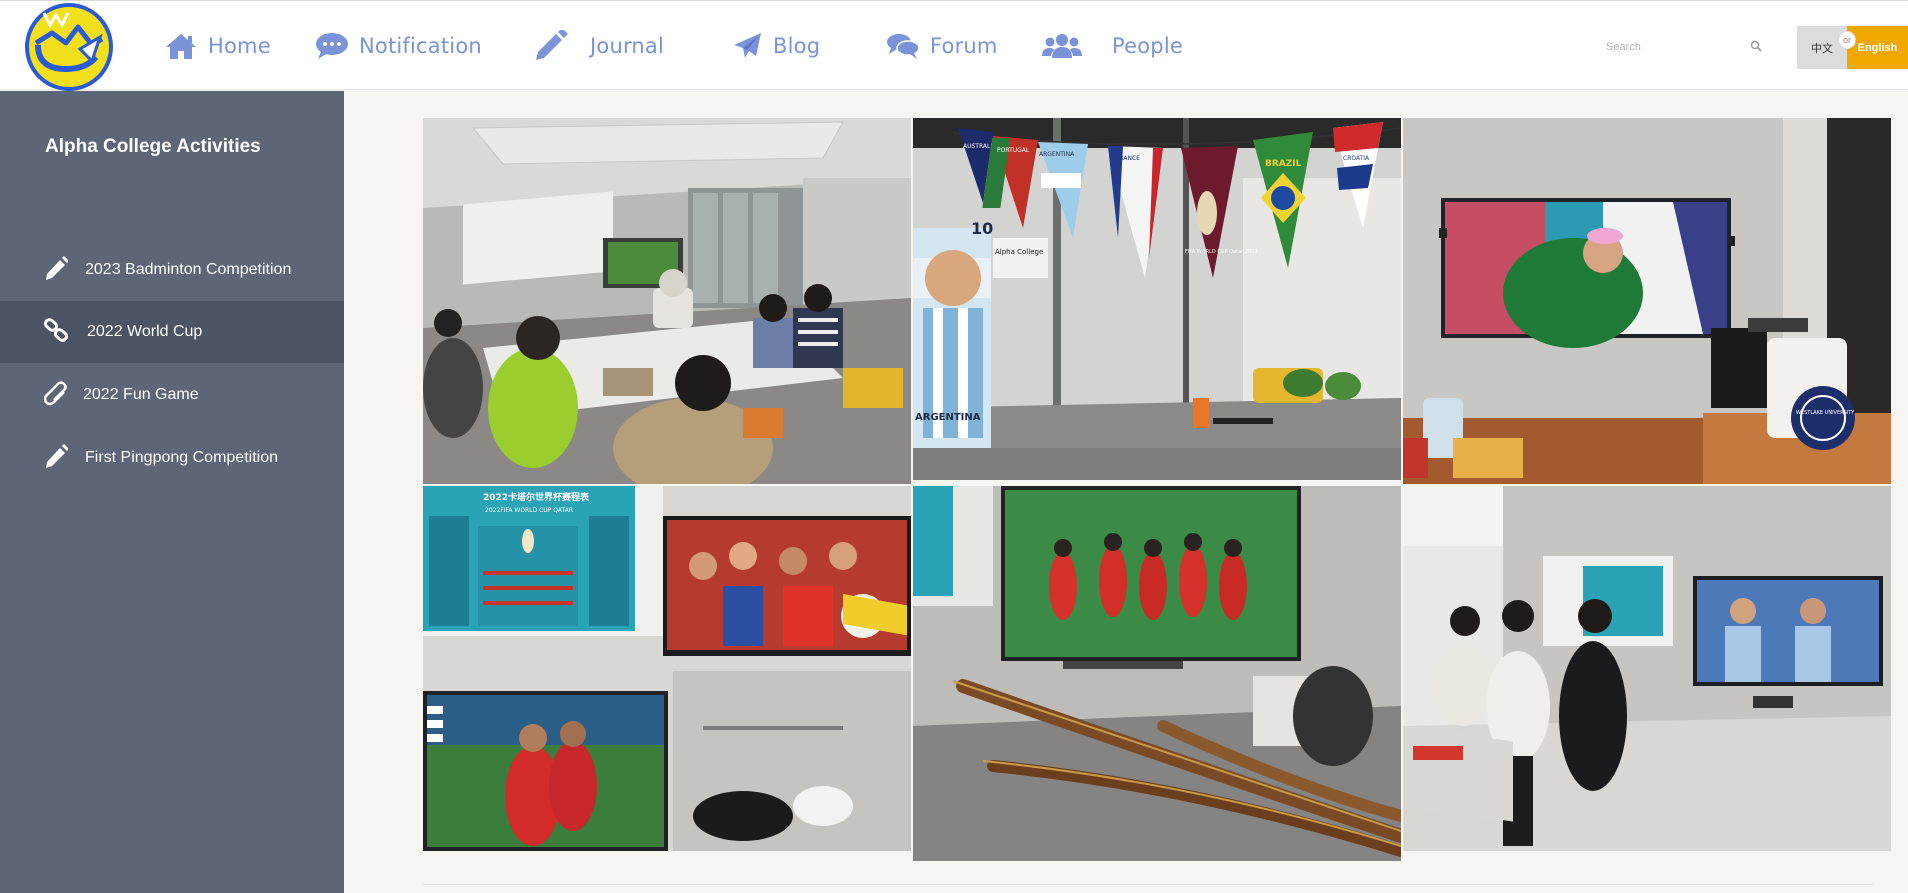 The image size is (1908, 893). Describe the element at coordinates (55, 393) in the screenshot. I see `paperclip-icon` at that location.